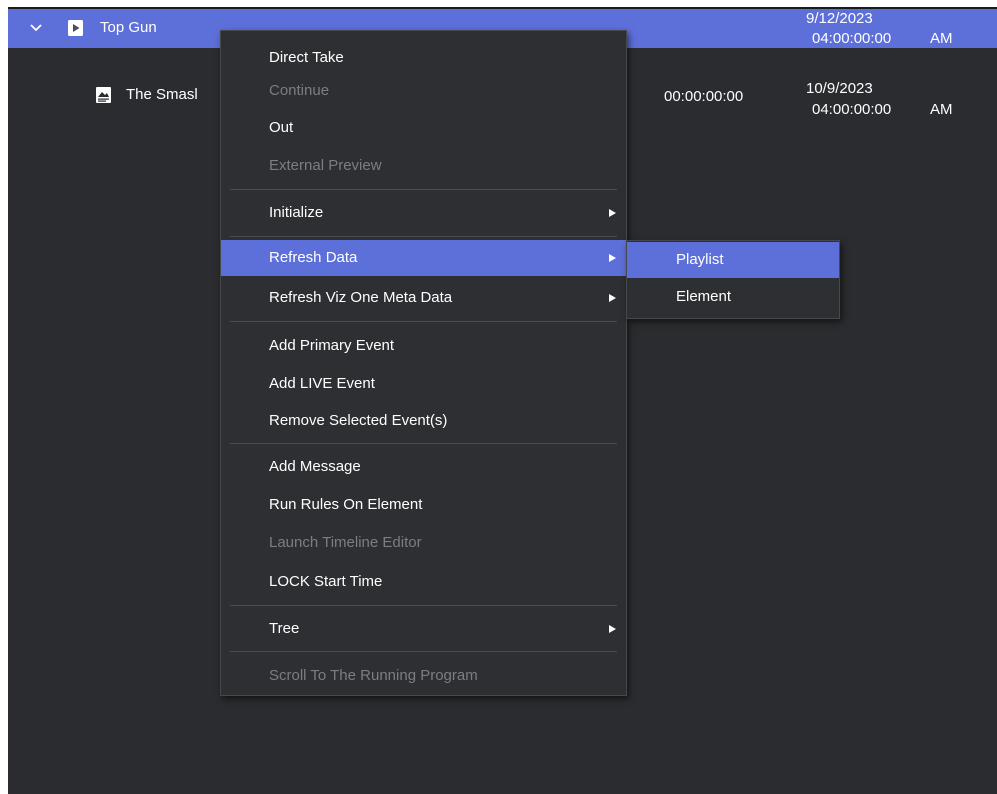 This screenshot has height=794, width=997. Describe the element at coordinates (423, 213) in the screenshot. I see `menu-item-initialize: Initialize` at that location.